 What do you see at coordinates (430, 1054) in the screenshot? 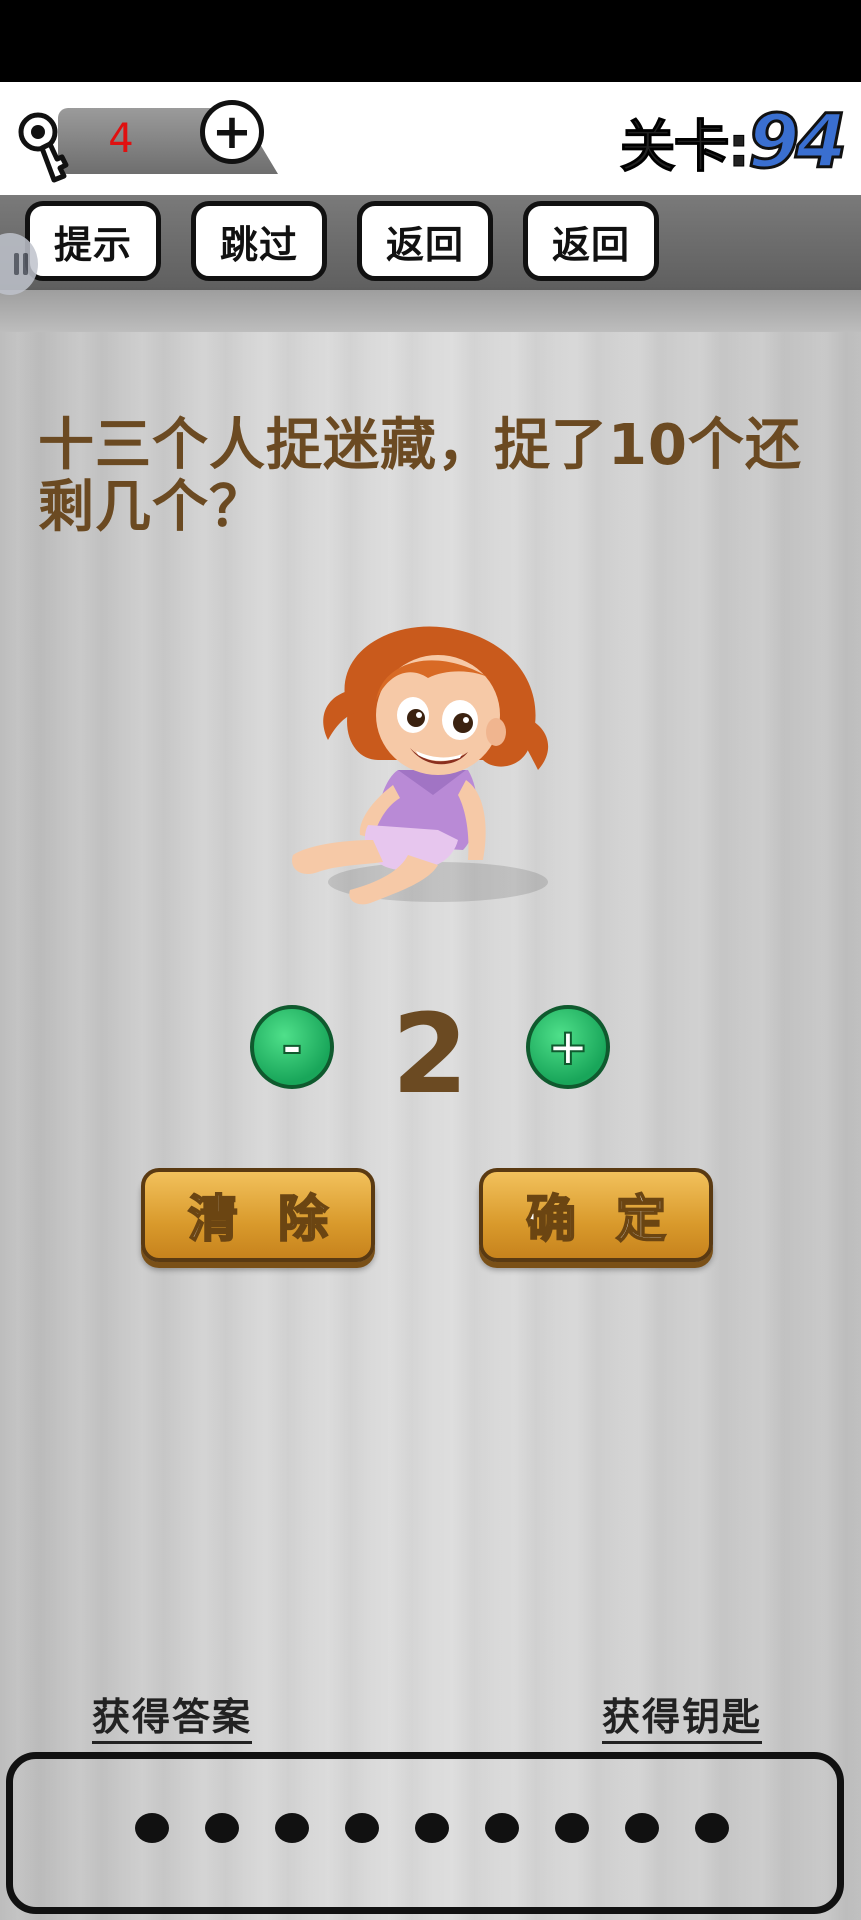
I see `answer-value: 2` at bounding box center [430, 1054].